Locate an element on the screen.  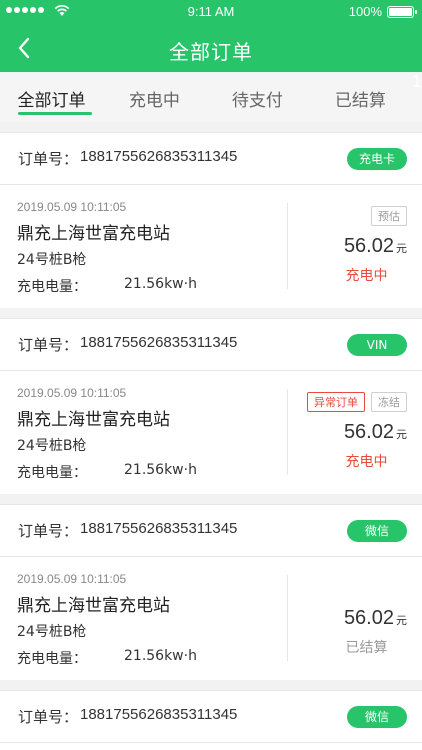
order-header: 订单号： 1881755626835311345 VIN is located at coordinates (211, 344).